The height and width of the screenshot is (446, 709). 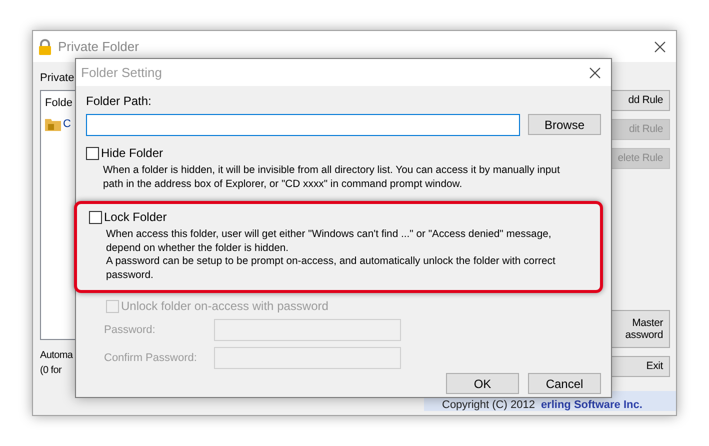 I want to click on dialog-button: OK, so click(x=482, y=383).